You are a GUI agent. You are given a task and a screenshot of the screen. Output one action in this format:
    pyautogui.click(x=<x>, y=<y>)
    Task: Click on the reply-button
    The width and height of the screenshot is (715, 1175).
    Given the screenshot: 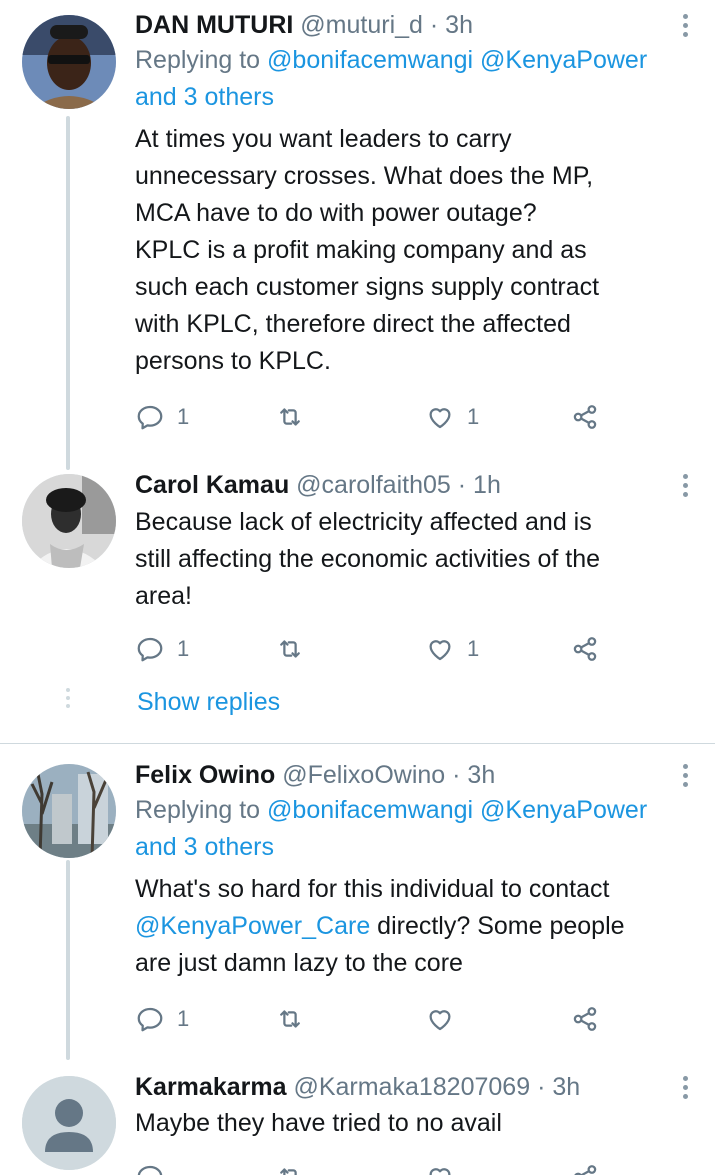 What is the action you would take?
    pyautogui.click(x=150, y=1167)
    